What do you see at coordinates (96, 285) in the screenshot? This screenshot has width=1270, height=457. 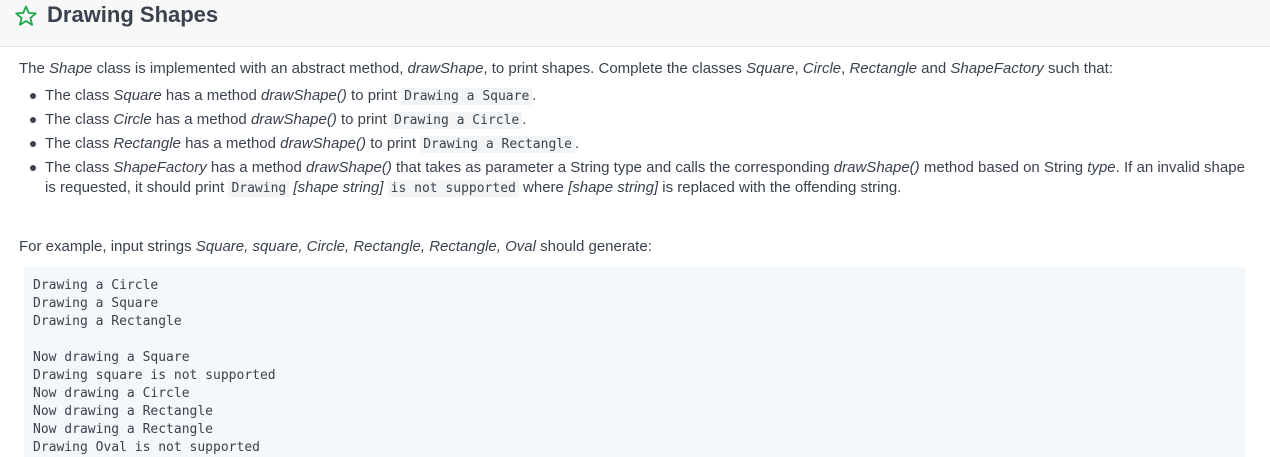 I see `output-line: Drawing a Circle` at bounding box center [96, 285].